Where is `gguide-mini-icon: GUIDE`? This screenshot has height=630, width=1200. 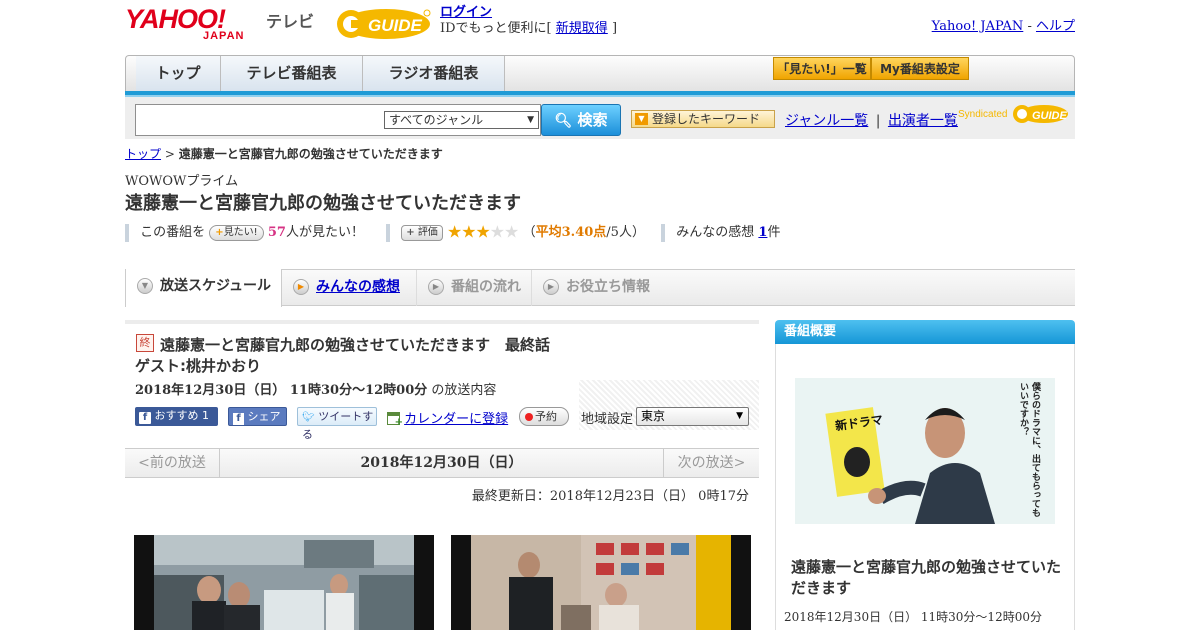 gguide-mini-icon: GUIDE is located at coordinates (1040, 114).